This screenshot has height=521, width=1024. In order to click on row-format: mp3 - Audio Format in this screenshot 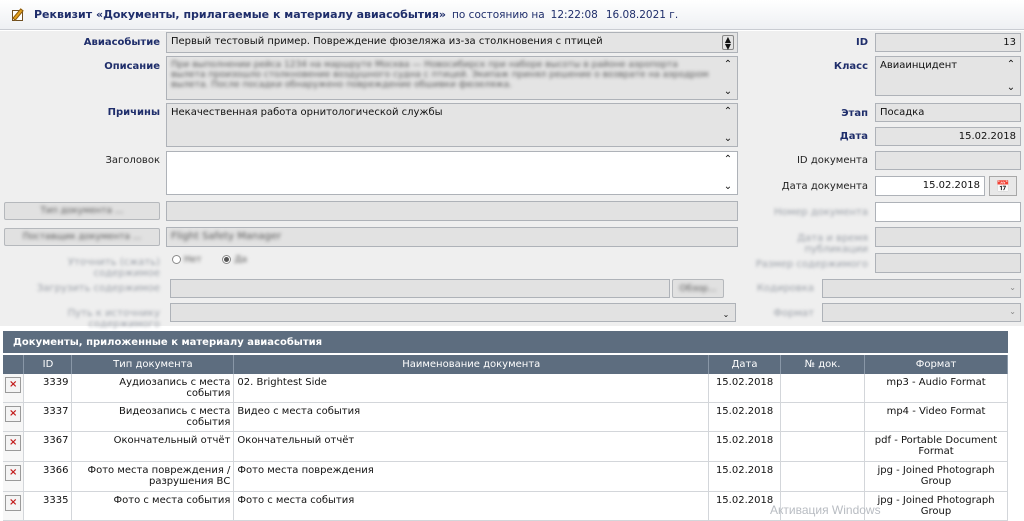, I will do `click(936, 388)`.